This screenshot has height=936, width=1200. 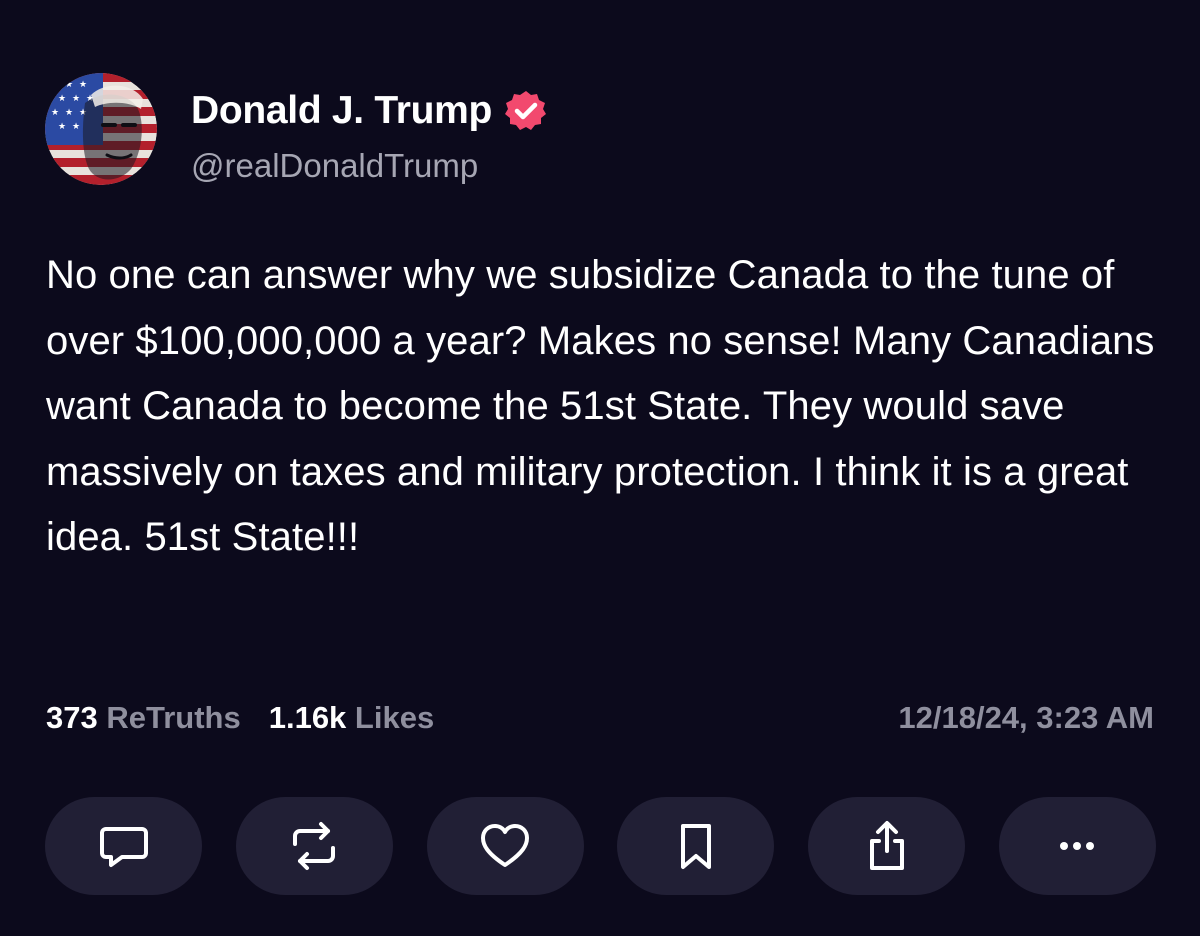 I want to click on share-icon, so click(x=886, y=845).